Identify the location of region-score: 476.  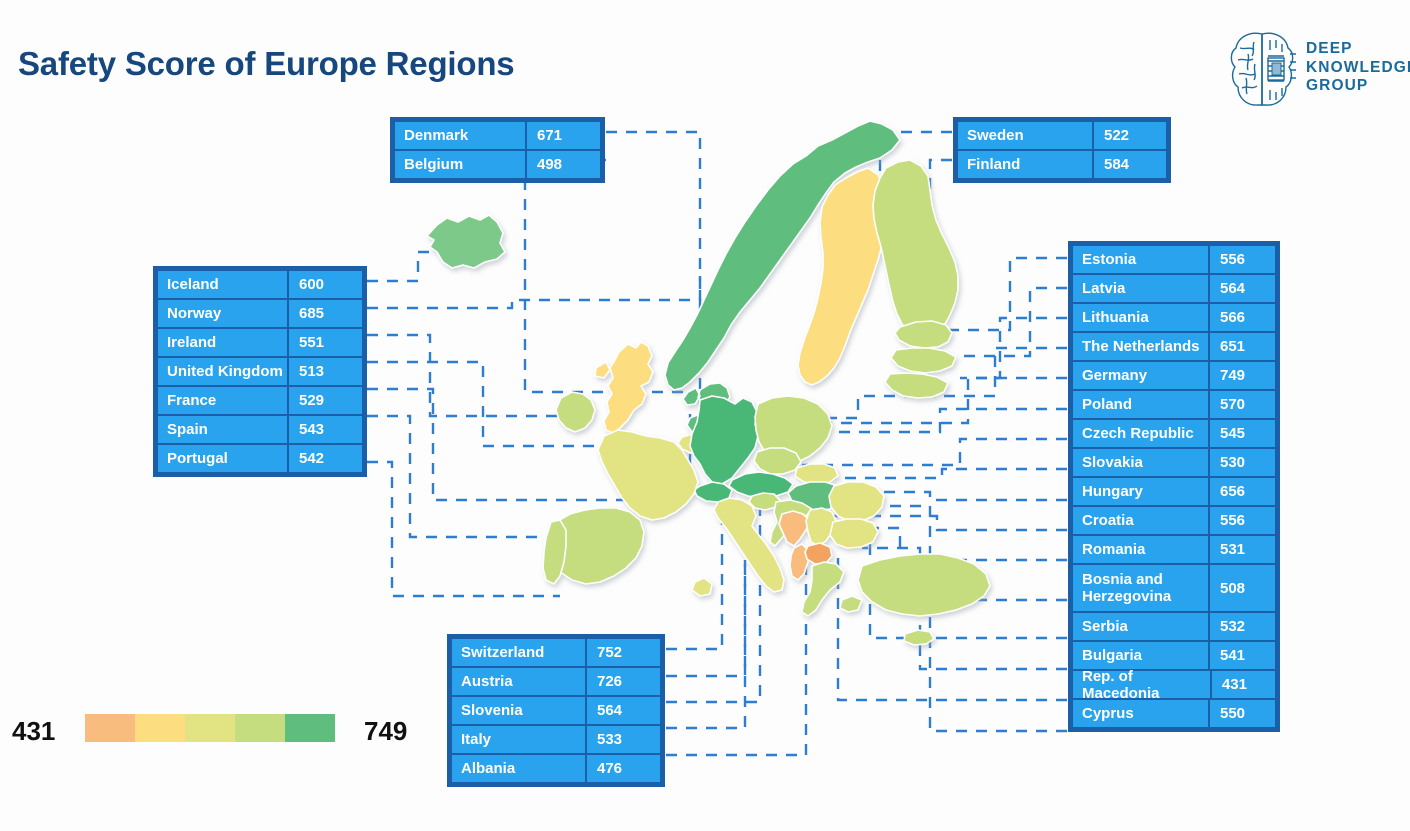
(623, 768).